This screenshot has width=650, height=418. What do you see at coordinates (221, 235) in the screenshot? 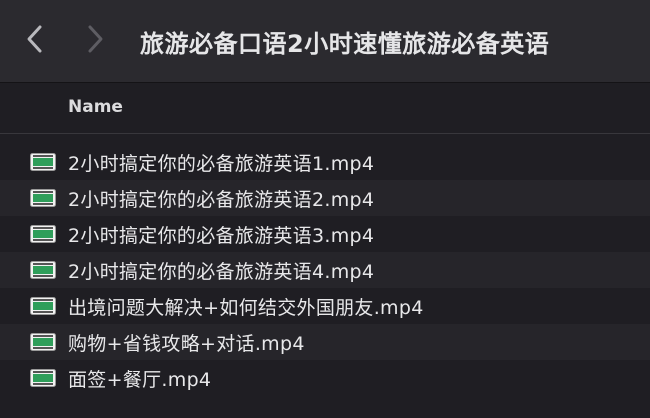
I see `file-name: 2小时搞定你的必备旅游英语3.mp4` at bounding box center [221, 235].